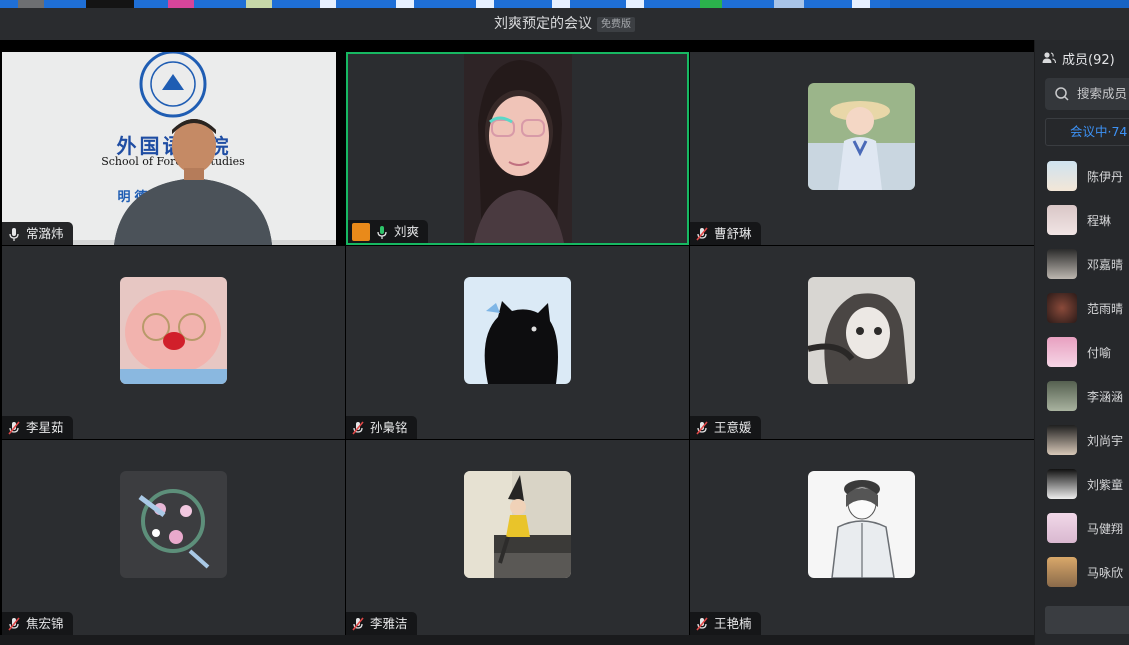 The width and height of the screenshot is (1129, 645). Describe the element at coordinates (1087, 132) in the screenshot. I see `tab-in-meeting: 会议中·74` at that location.